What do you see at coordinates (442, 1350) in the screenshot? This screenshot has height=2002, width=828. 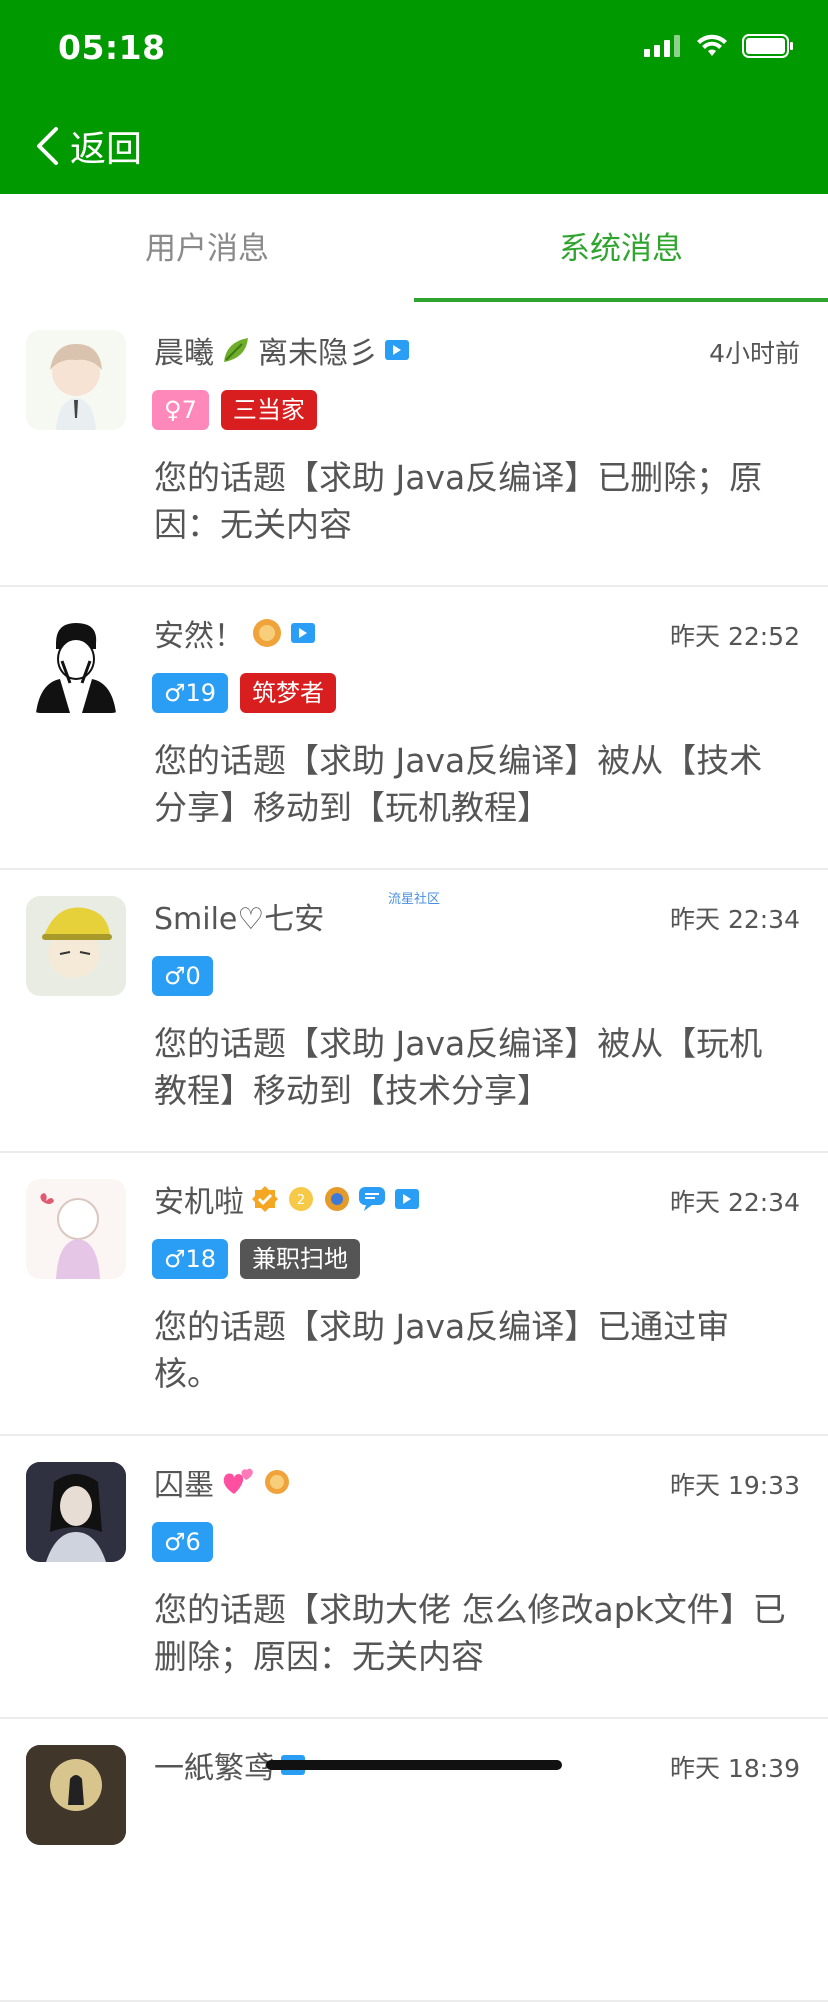 I see `message-text: 您的话题【求助 Java反编译】已通过审核。` at bounding box center [442, 1350].